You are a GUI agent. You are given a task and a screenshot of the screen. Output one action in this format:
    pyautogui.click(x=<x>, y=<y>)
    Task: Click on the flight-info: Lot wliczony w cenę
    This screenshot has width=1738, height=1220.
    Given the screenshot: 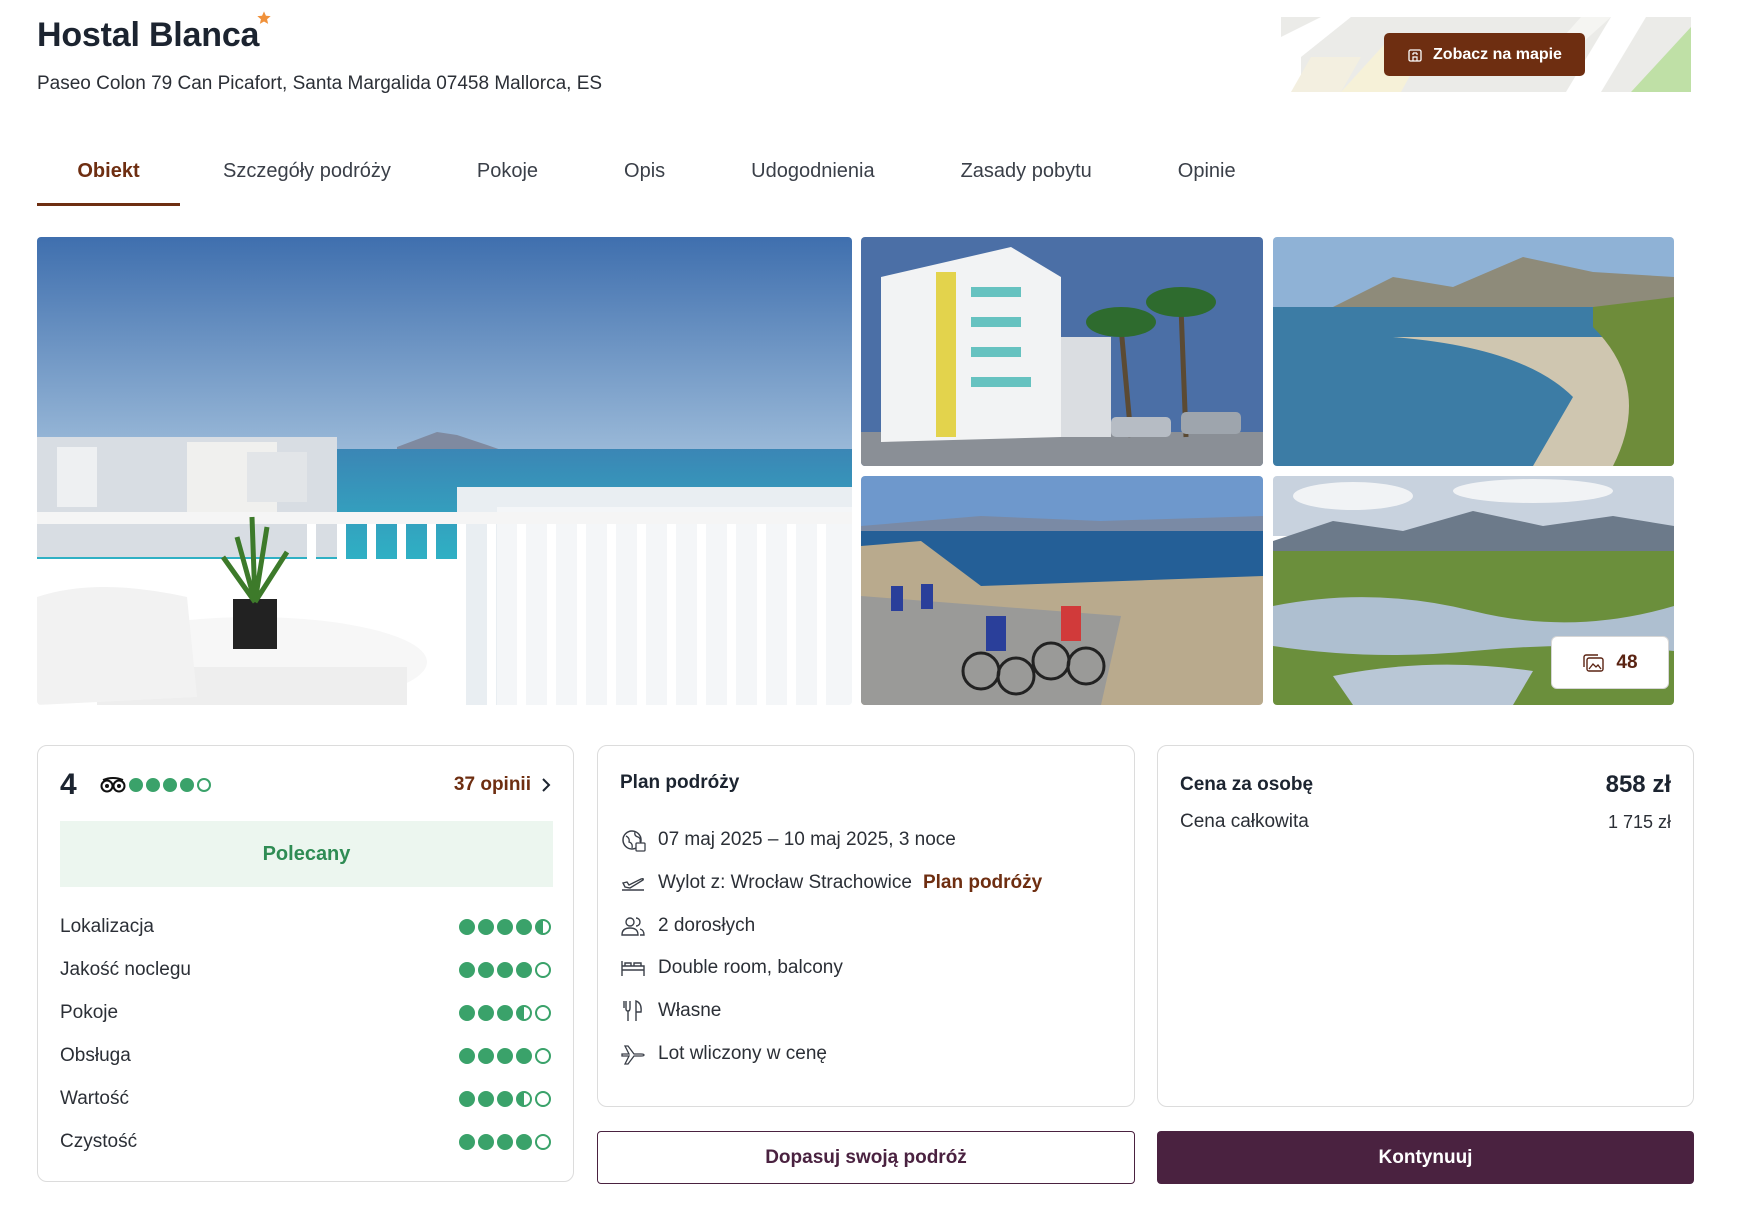 What is the action you would take?
    pyautogui.click(x=742, y=1053)
    